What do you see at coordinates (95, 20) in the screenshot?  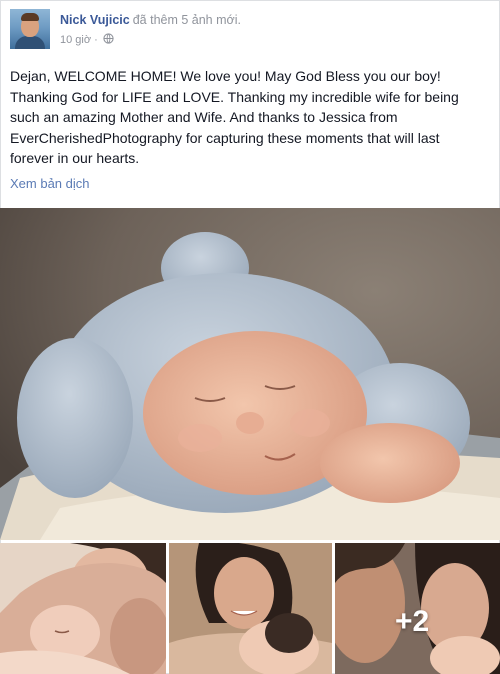 I see `author-name: Nick Vujicic` at bounding box center [95, 20].